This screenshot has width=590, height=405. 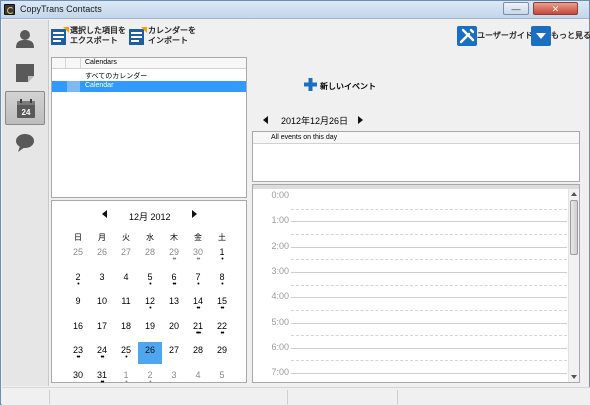 I want to click on calendar-day: 6 ••, so click(x=174, y=280).